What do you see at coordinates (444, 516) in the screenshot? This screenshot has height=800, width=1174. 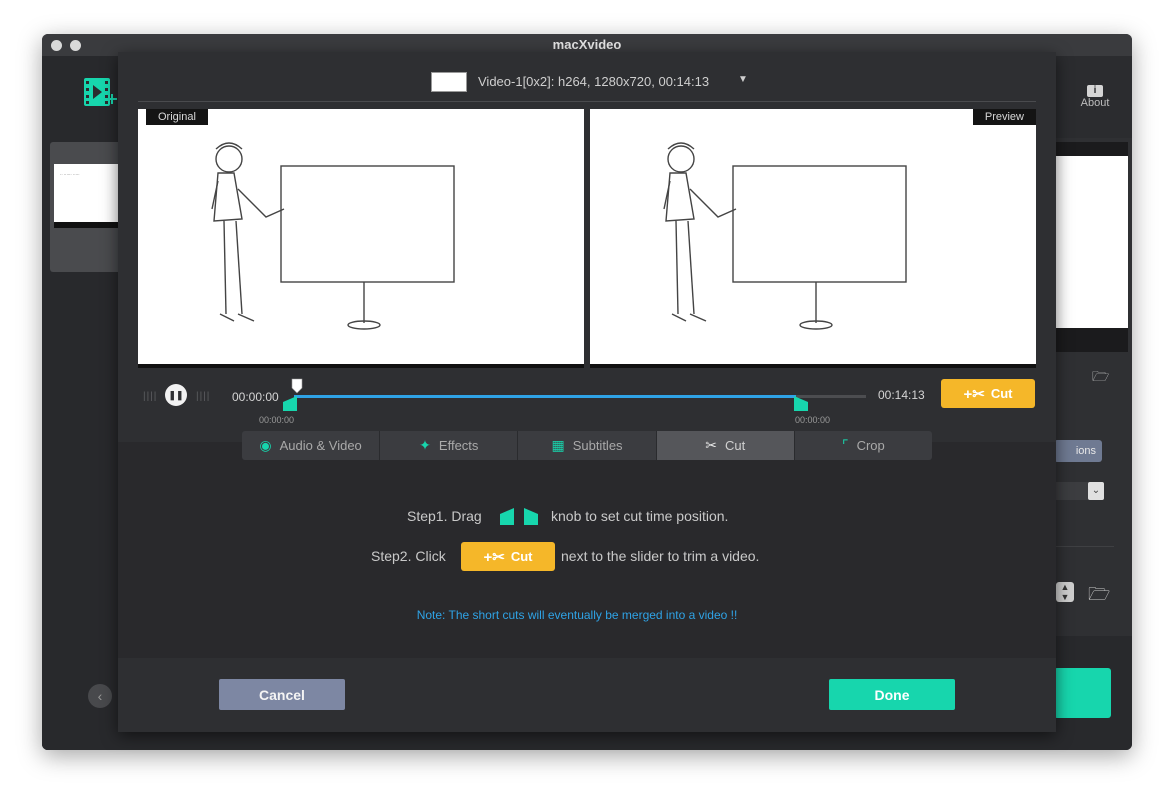 I see `step1-prefix: Step1. Drag` at bounding box center [444, 516].